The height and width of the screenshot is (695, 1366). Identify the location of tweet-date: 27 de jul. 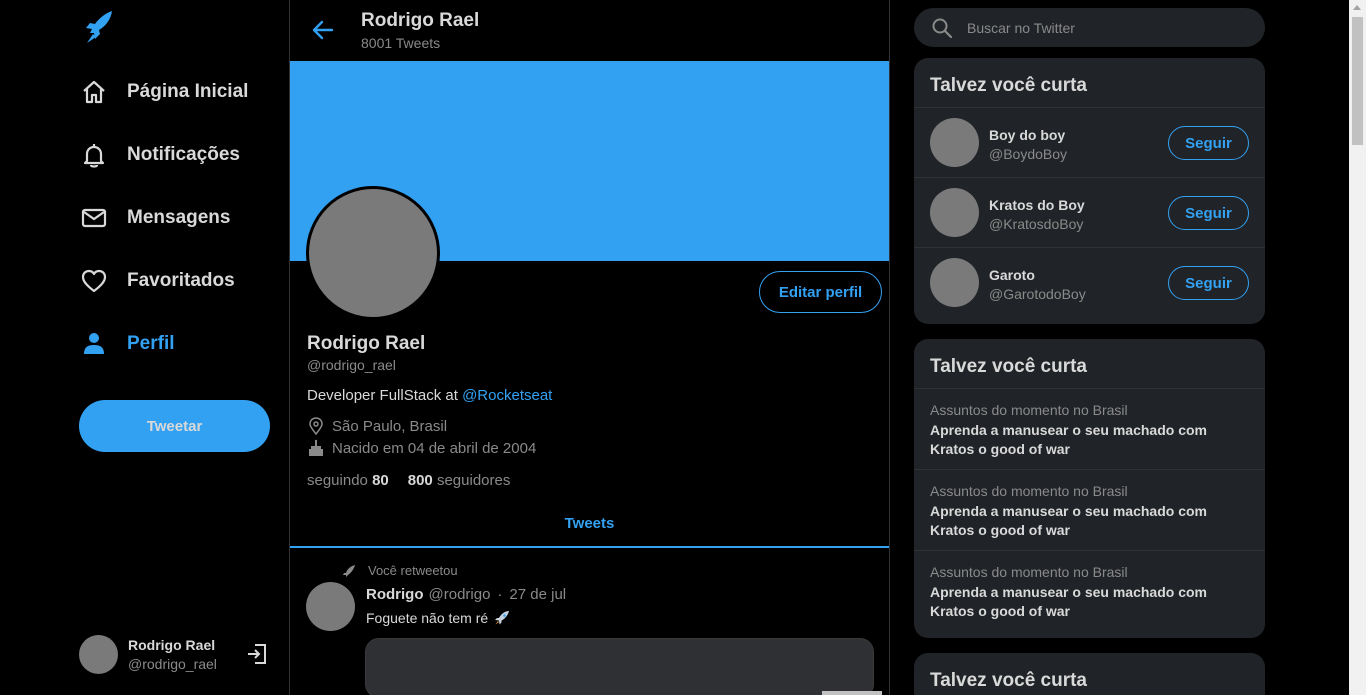
(537, 594).